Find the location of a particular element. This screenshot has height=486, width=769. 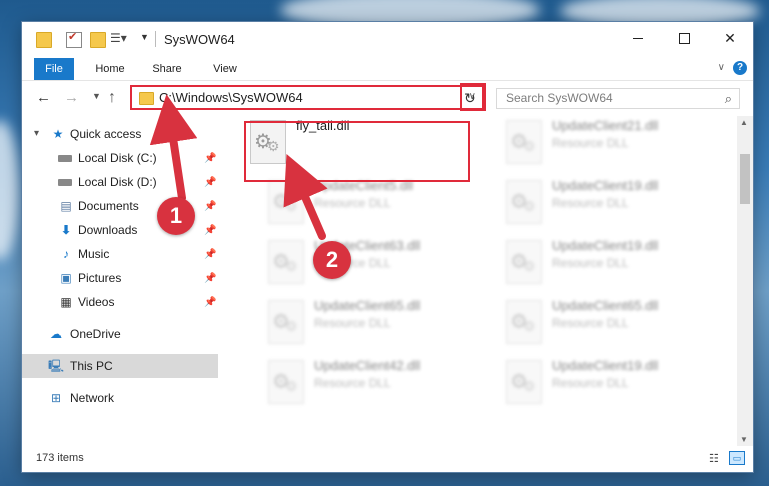

file-highlight is located at coordinates (357, 151).